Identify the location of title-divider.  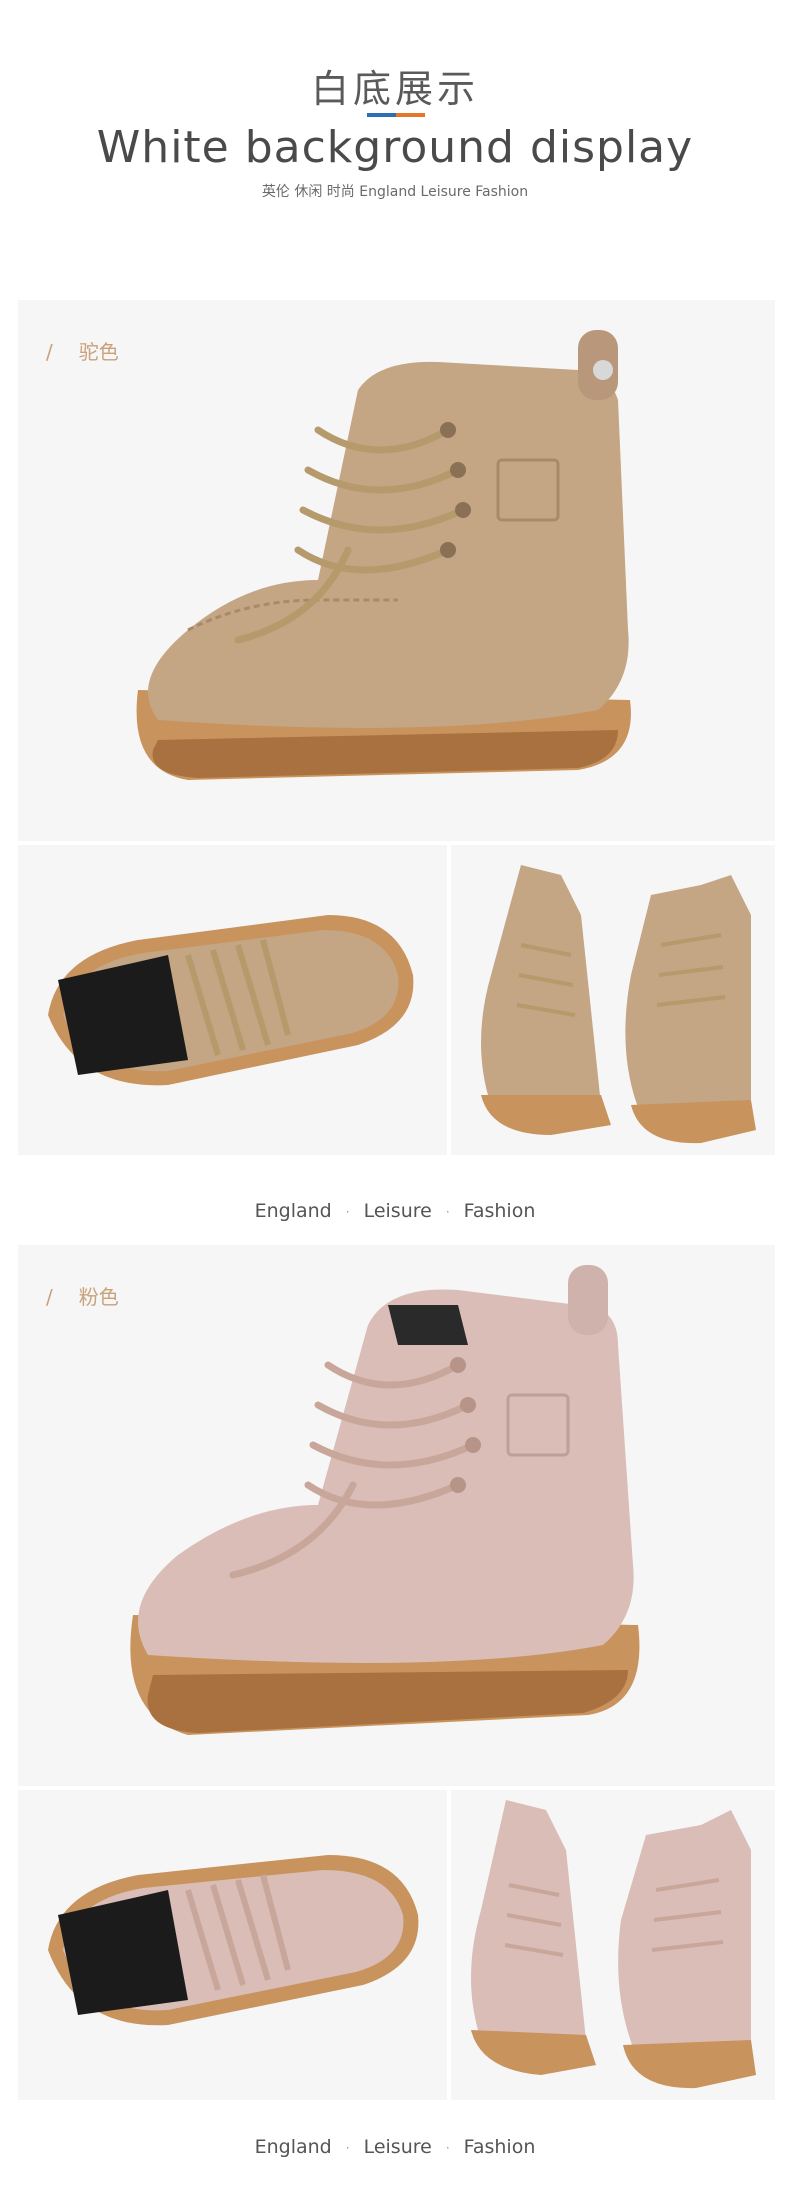
(396, 115).